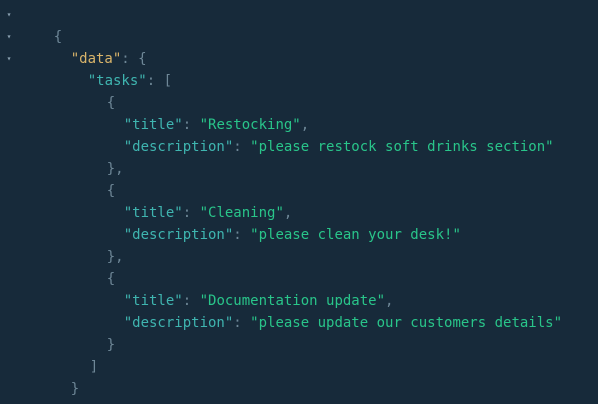 Image resolution: width=598 pixels, height=404 pixels. Describe the element at coordinates (94, 367) in the screenshot. I see `tasks-close-bracket: ]` at that location.